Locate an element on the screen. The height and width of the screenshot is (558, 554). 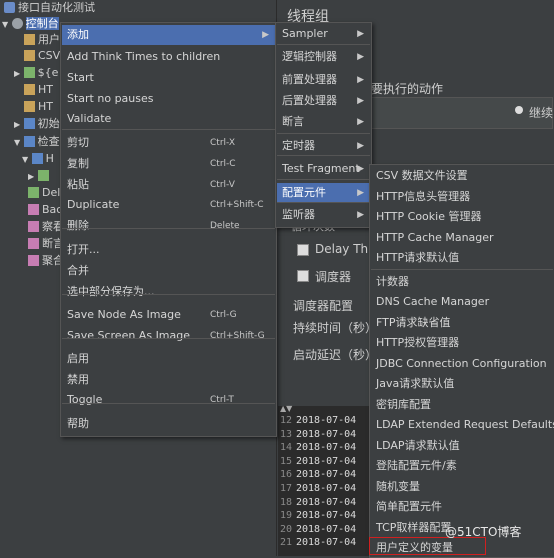
tree-item-view-results: 察看 is located at coordinates (46, 227).